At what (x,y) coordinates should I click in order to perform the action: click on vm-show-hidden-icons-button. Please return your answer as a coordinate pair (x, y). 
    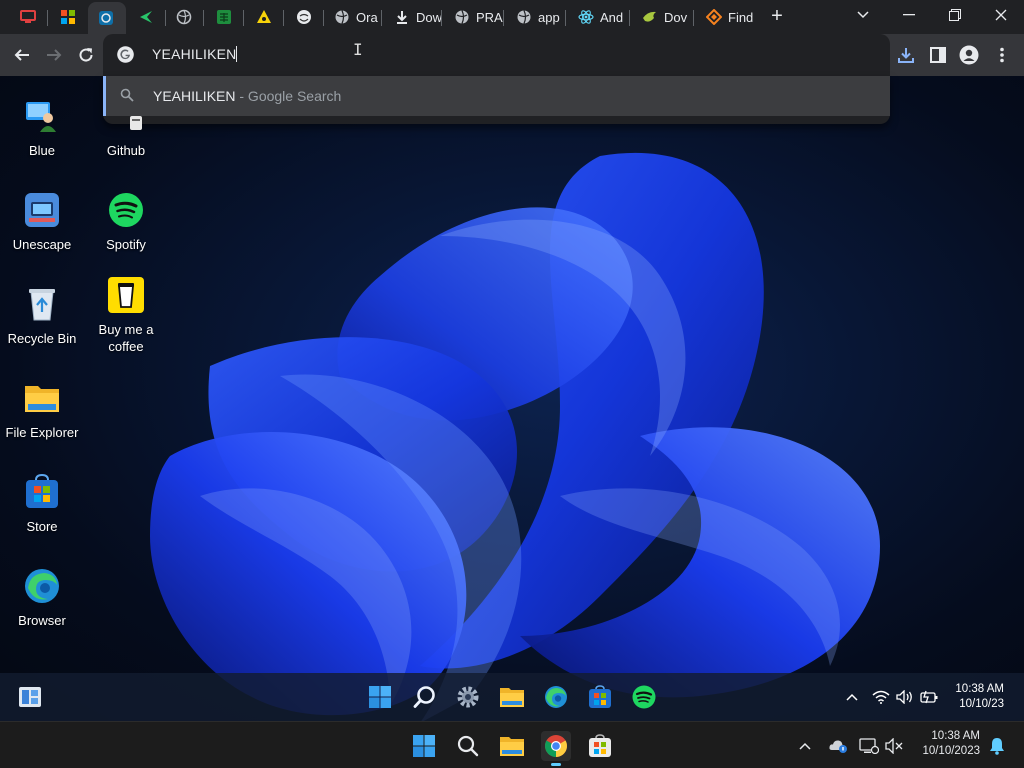
    Looking at the image, I should click on (852, 697).